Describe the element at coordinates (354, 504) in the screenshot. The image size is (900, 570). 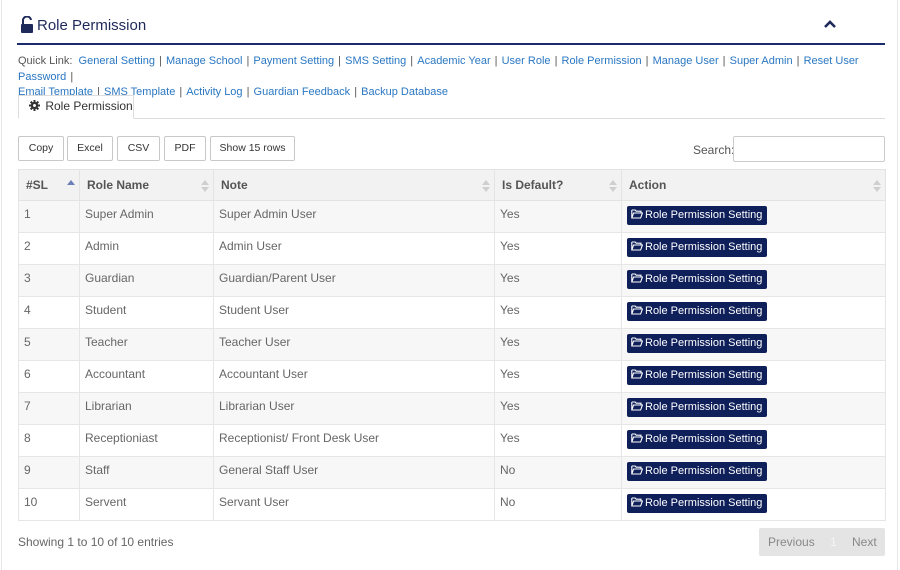
I see `cell-note: Servant User` at that location.